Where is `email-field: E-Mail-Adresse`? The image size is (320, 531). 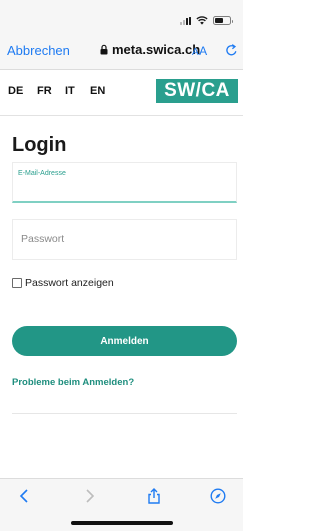
email-field: E-Mail-Adresse is located at coordinates (124, 182).